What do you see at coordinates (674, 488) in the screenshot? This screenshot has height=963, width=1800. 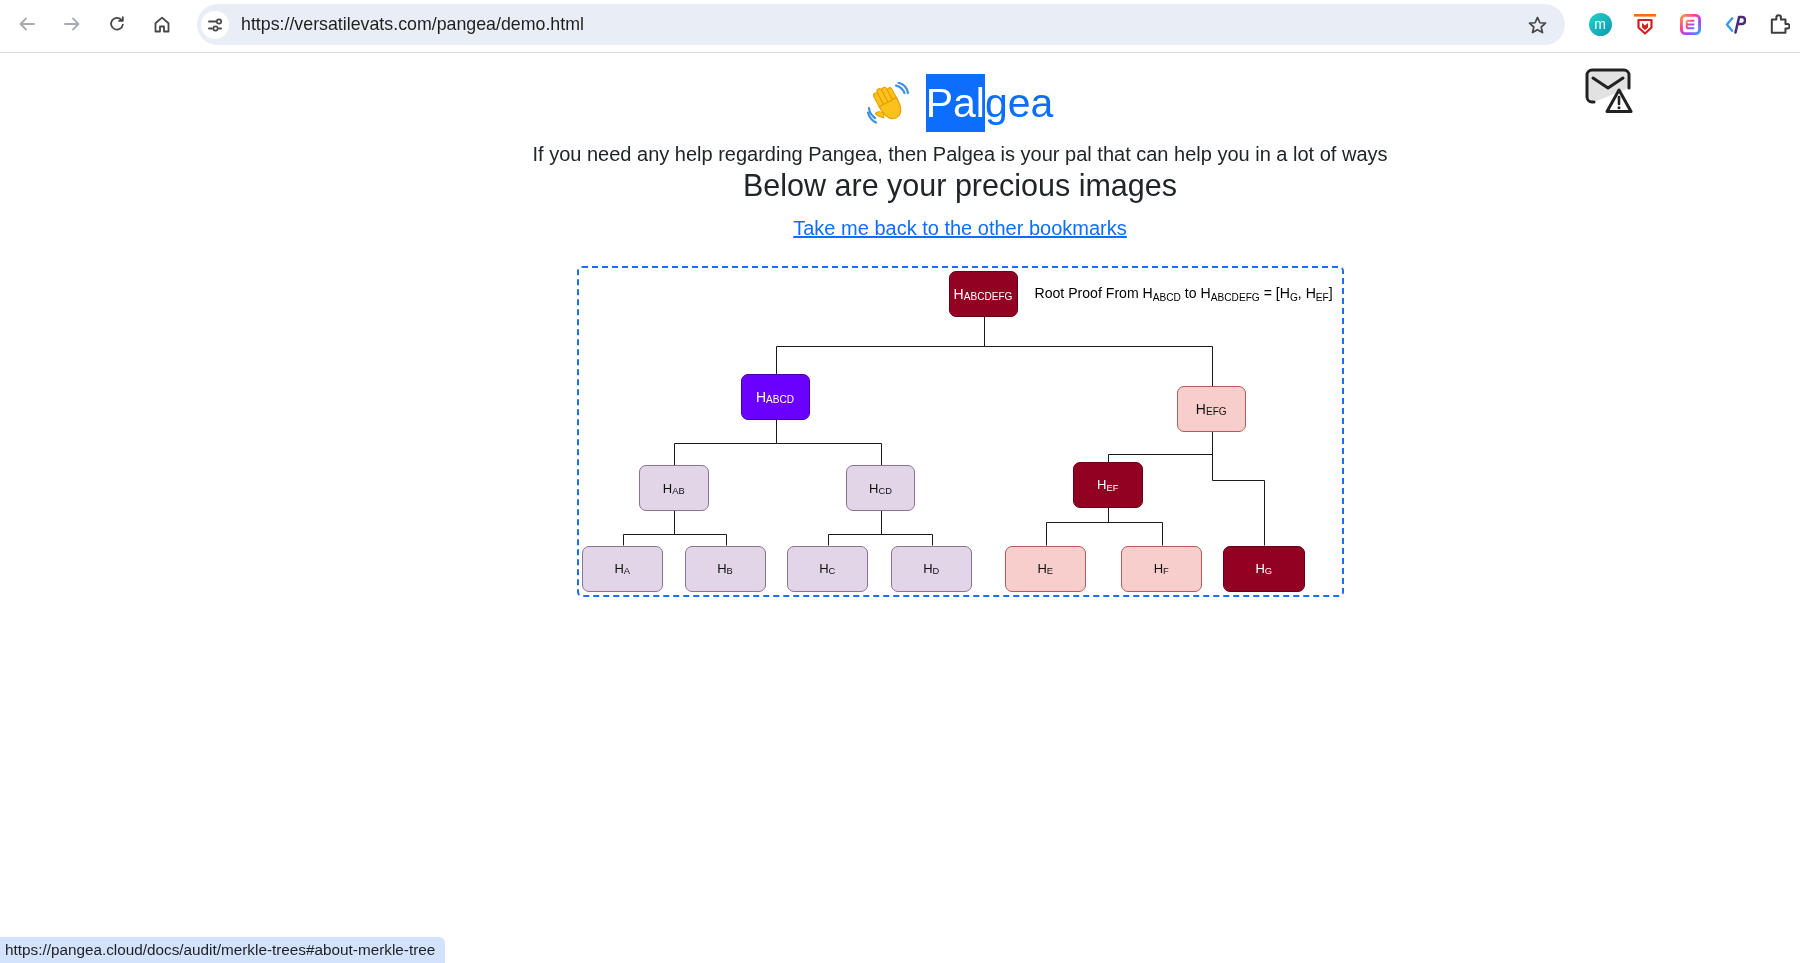 I see `tree-node: H$_{AB}$` at bounding box center [674, 488].